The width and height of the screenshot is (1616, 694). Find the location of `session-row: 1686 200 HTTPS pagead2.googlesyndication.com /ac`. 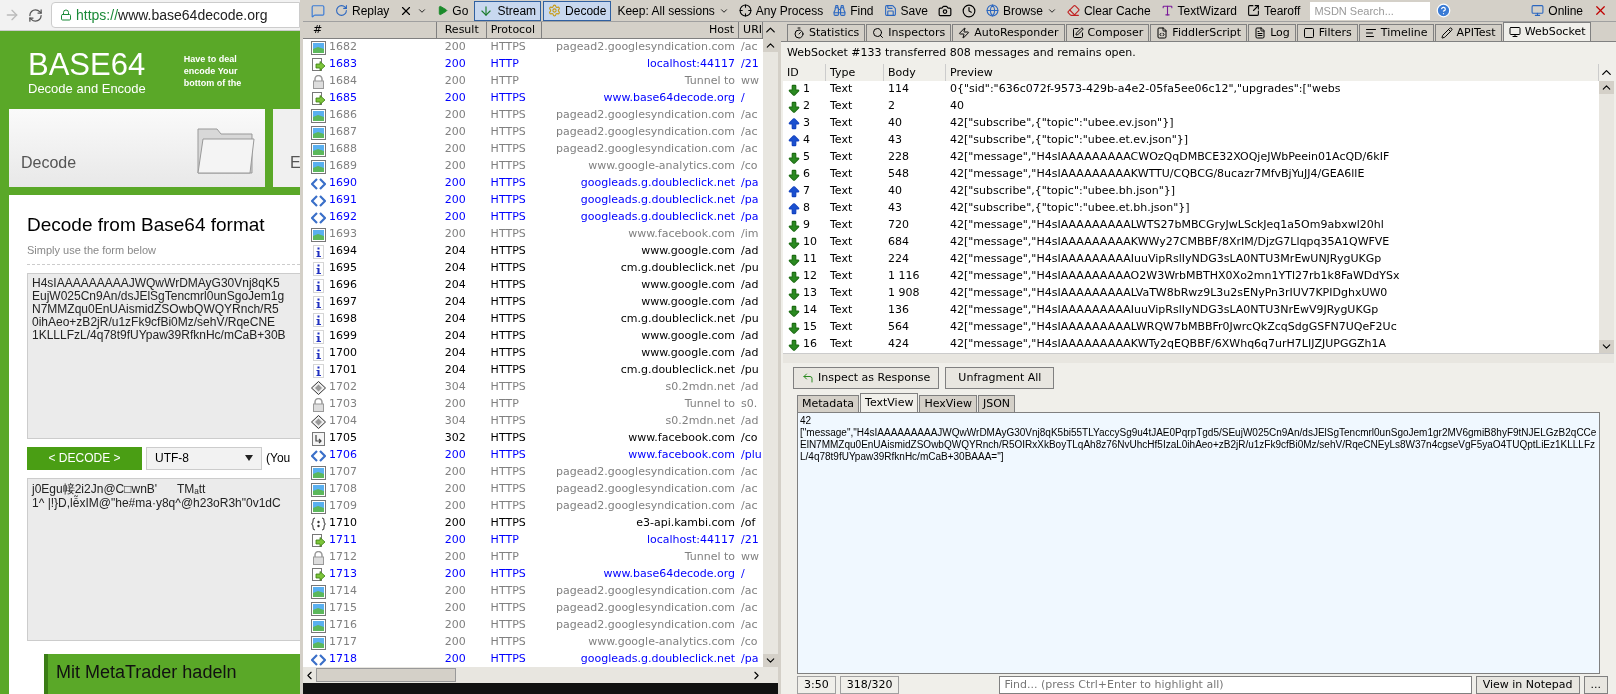

session-row: 1686 200 HTTPS pagead2.googlesyndication.com /ac is located at coordinates (533, 115).